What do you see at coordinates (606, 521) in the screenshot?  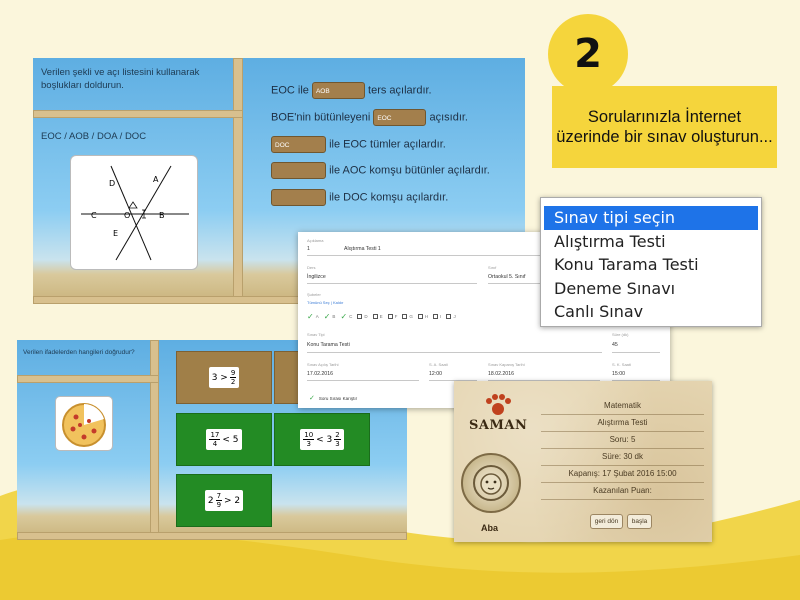 I see `back-button: geri dön` at bounding box center [606, 521].